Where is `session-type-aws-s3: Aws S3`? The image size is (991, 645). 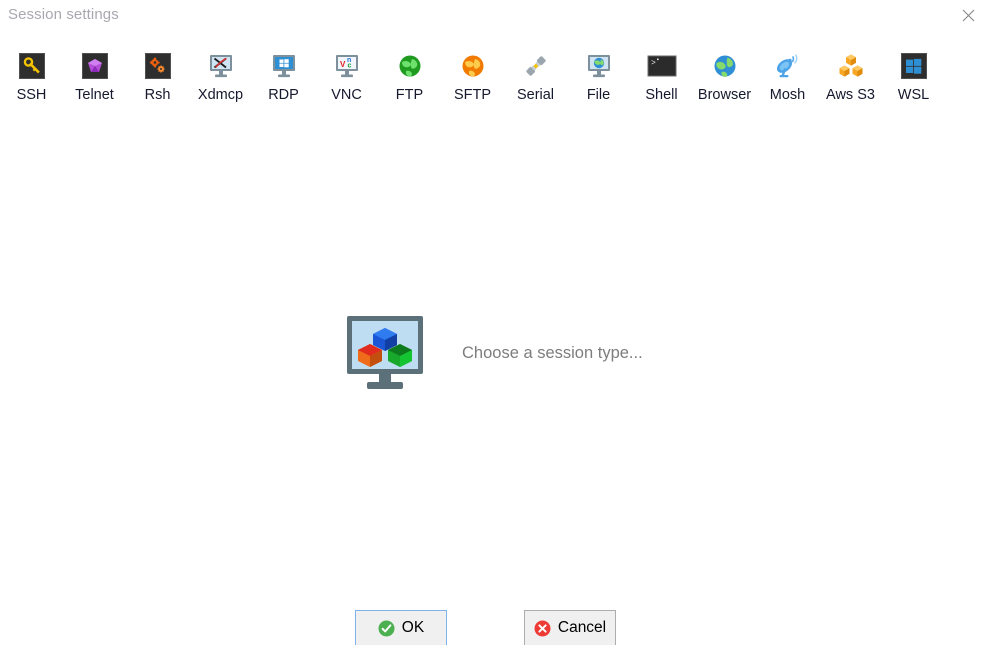
session-type-aws-s3: Aws S3 is located at coordinates (850, 77).